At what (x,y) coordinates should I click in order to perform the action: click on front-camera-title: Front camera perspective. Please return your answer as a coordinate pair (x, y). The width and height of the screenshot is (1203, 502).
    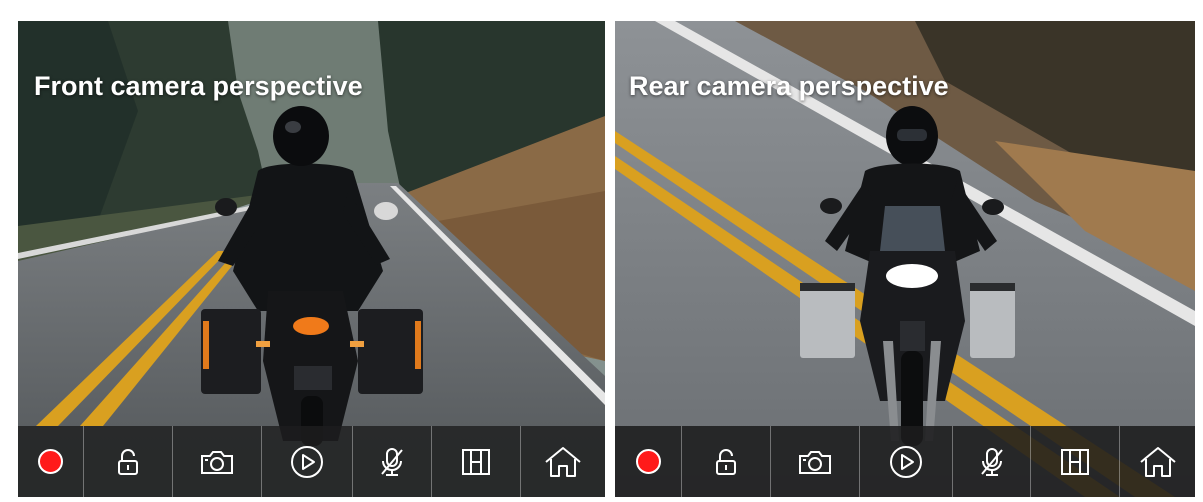
    Looking at the image, I should click on (198, 86).